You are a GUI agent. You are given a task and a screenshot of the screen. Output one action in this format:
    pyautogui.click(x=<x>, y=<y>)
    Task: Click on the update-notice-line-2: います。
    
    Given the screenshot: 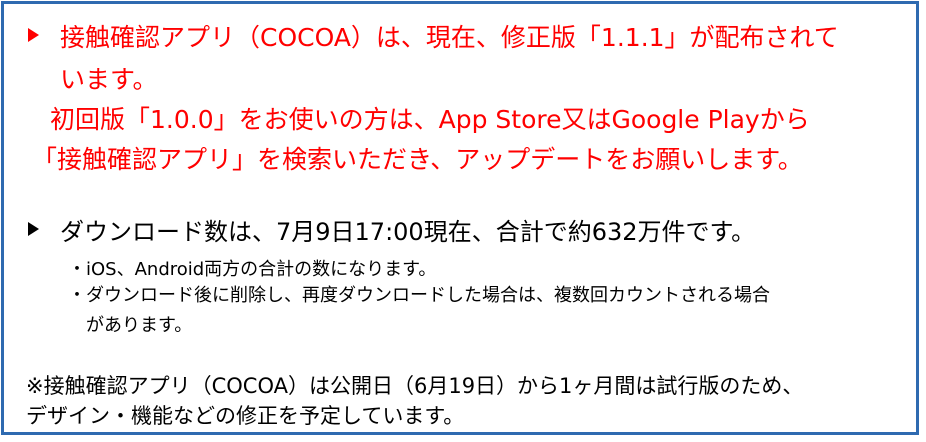 What is the action you would take?
    pyautogui.click(x=109, y=79)
    